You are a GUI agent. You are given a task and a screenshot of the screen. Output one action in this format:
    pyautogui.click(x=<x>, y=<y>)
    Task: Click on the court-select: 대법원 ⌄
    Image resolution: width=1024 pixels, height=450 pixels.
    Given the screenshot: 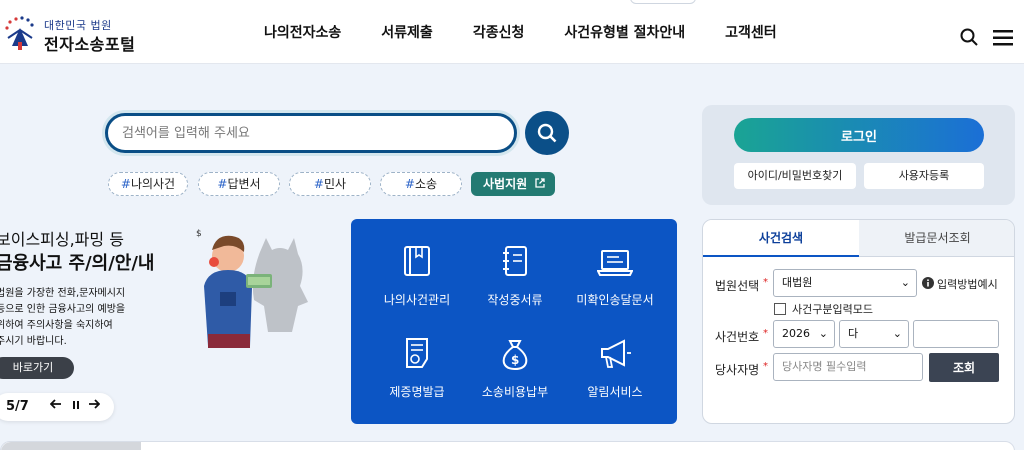 What is the action you would take?
    pyautogui.click(x=845, y=283)
    